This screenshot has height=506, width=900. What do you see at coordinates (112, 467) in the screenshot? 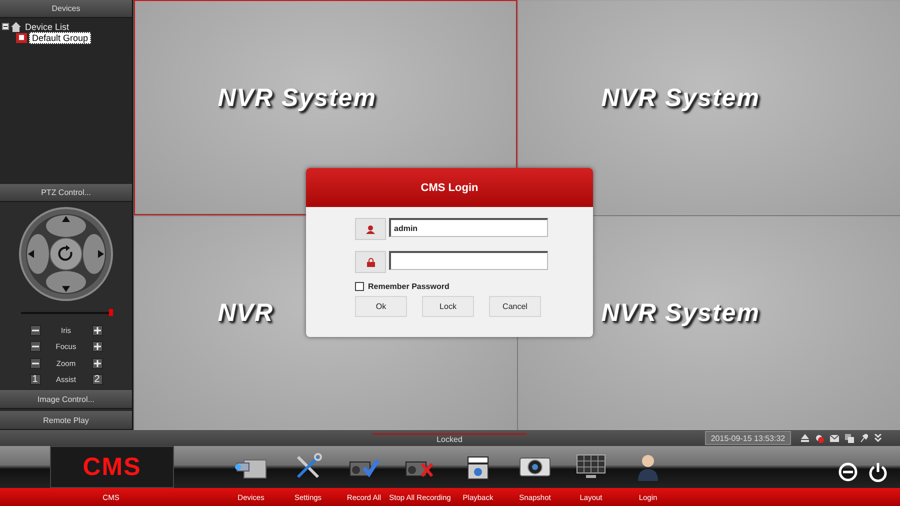
I see `cms-logo: CMS` at bounding box center [112, 467].